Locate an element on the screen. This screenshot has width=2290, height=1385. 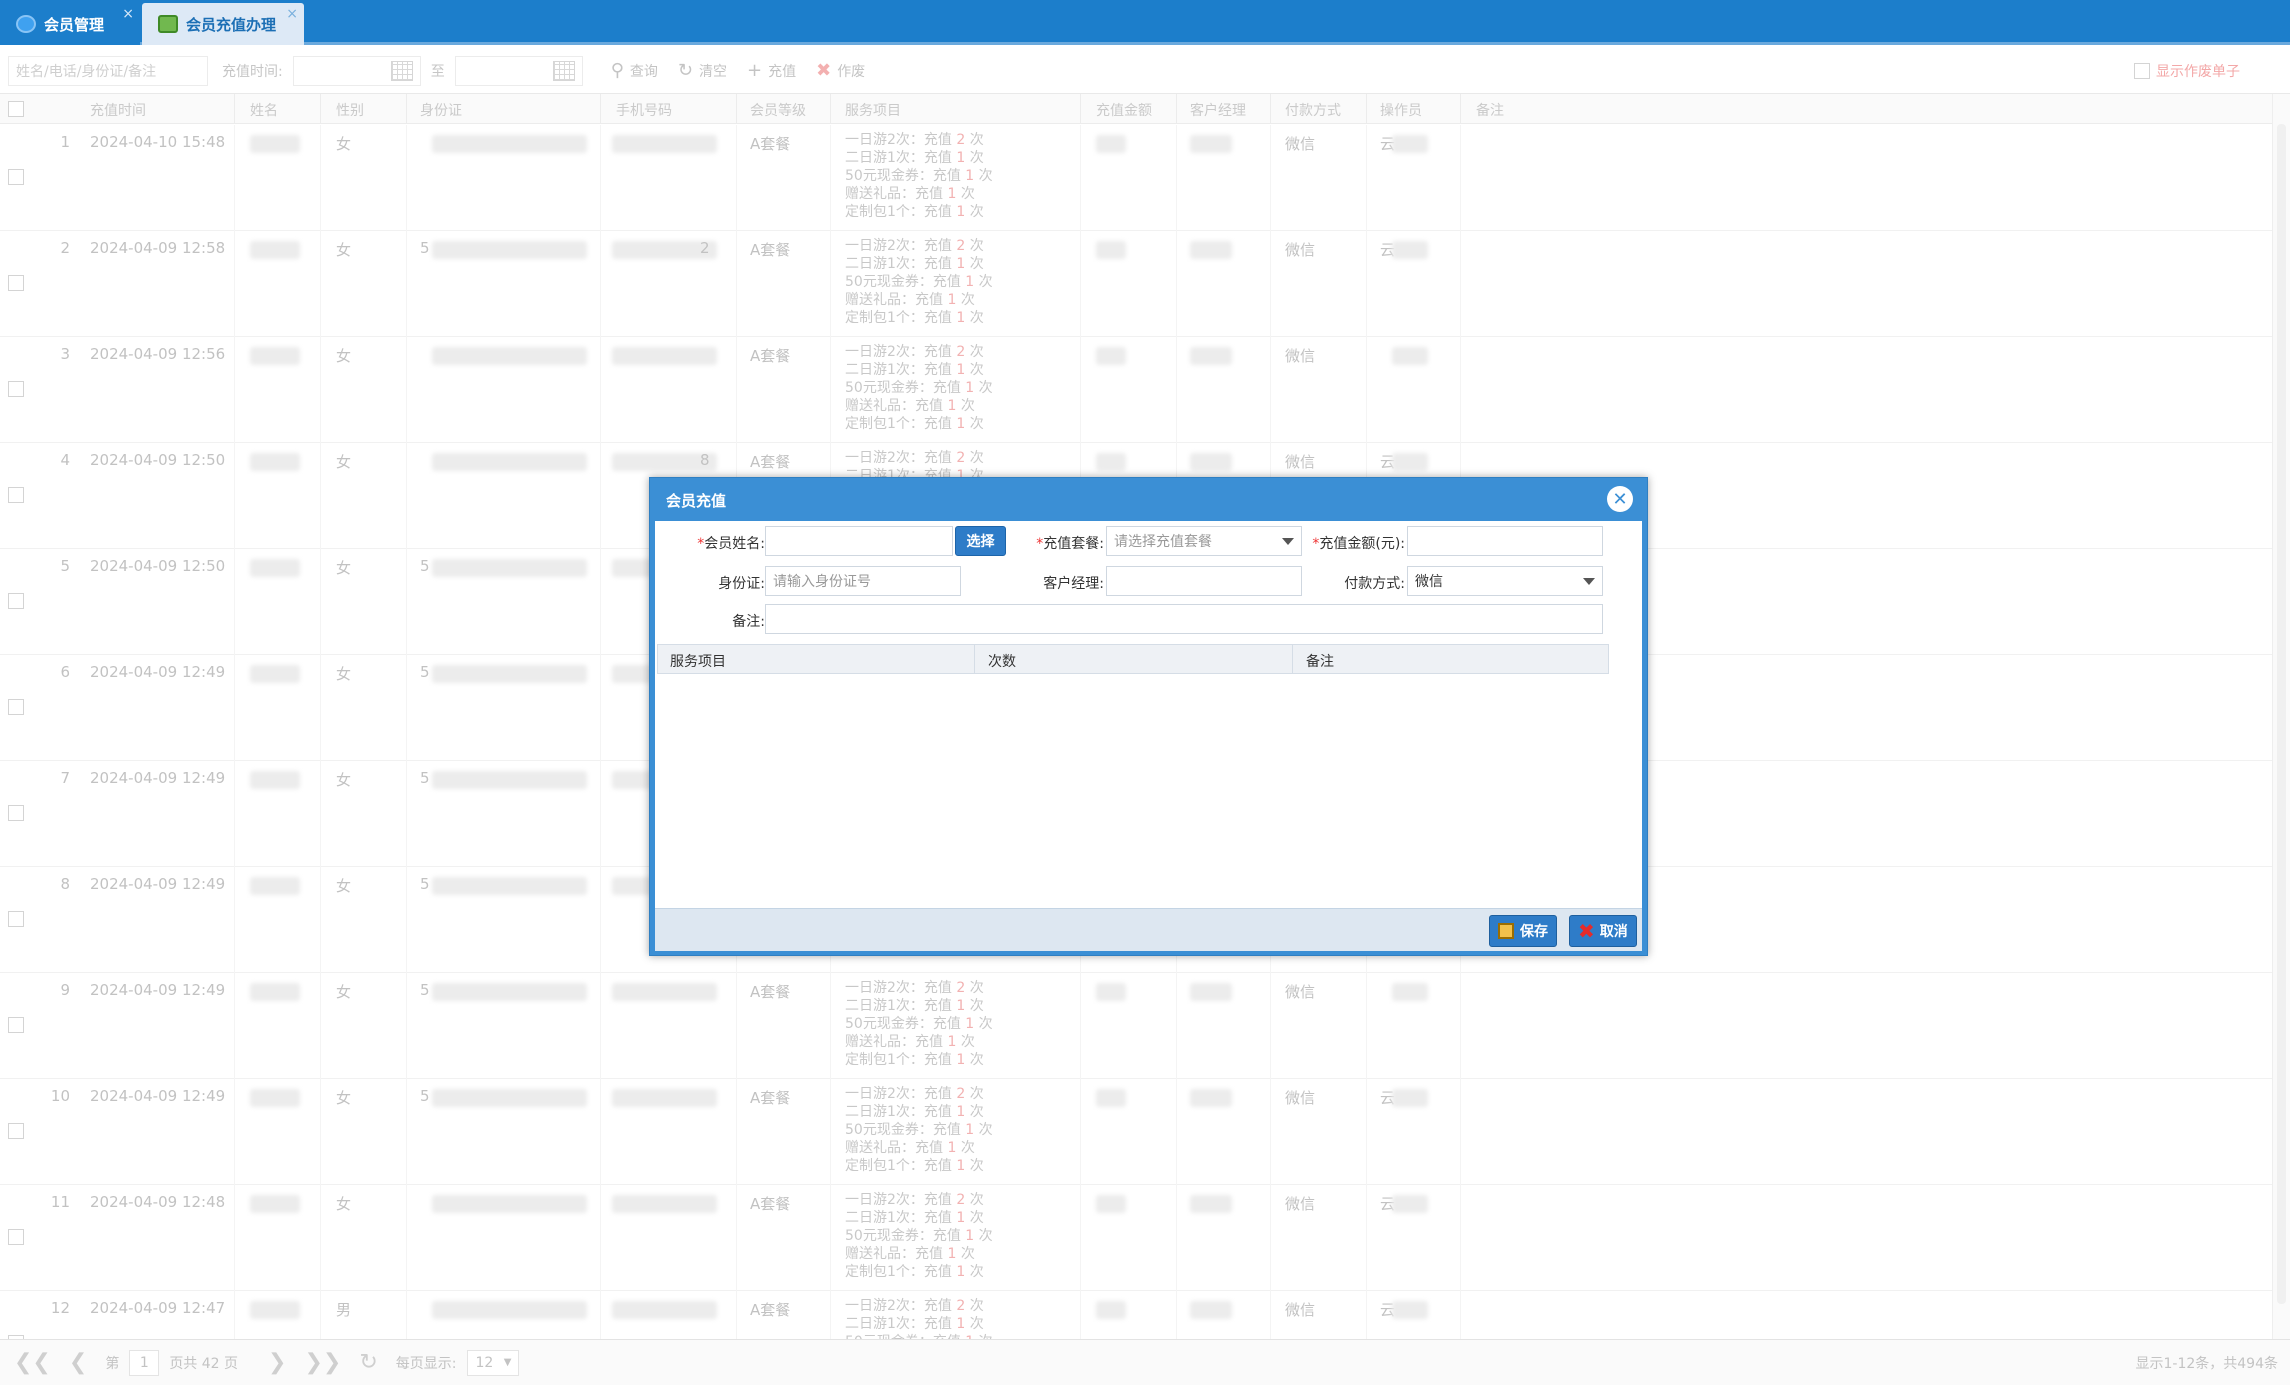
row-number: 10 is located at coordinates (60, 1096).